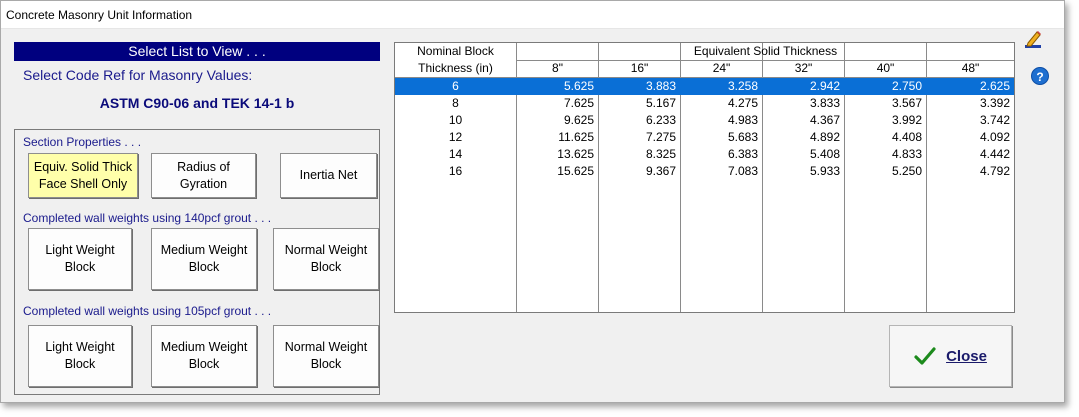  Describe the element at coordinates (197, 103) in the screenshot. I see `code-ref-value: ASTM C90-06 and TEK 14-1 b` at that location.